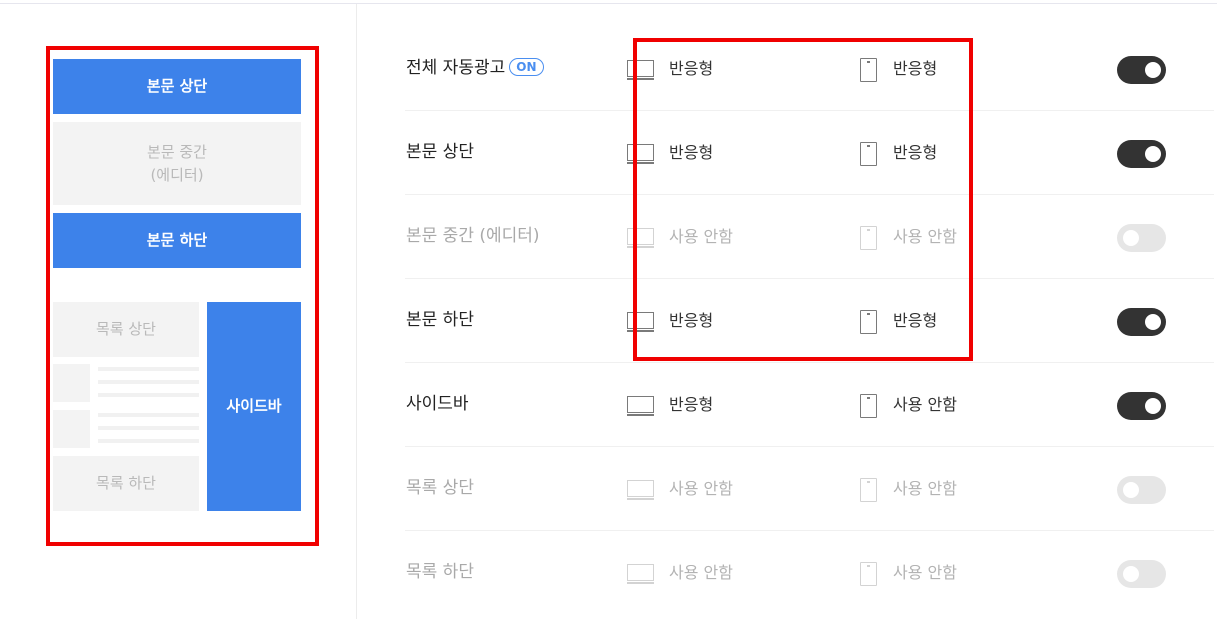  What do you see at coordinates (437, 404) in the screenshot?
I see `row-label: 사이드바` at bounding box center [437, 404].